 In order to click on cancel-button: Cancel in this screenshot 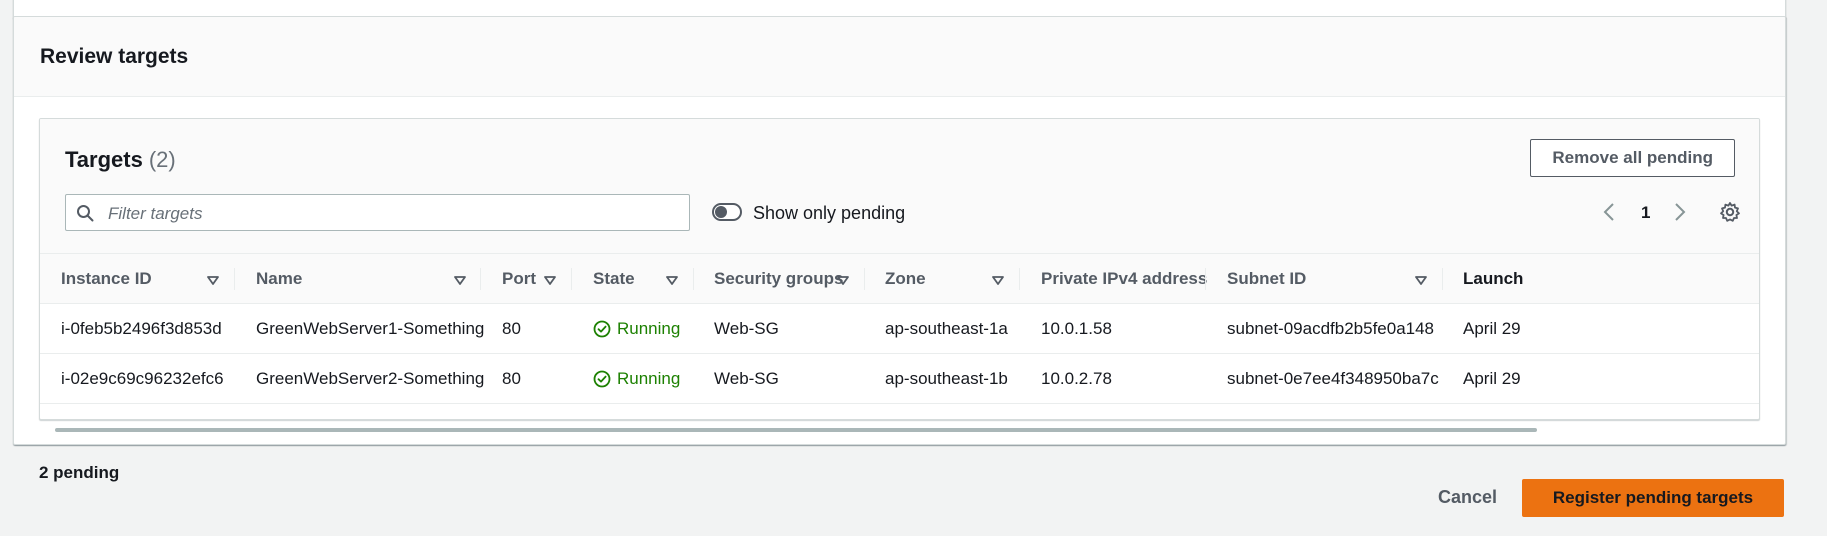, I will do `click(1467, 497)`.